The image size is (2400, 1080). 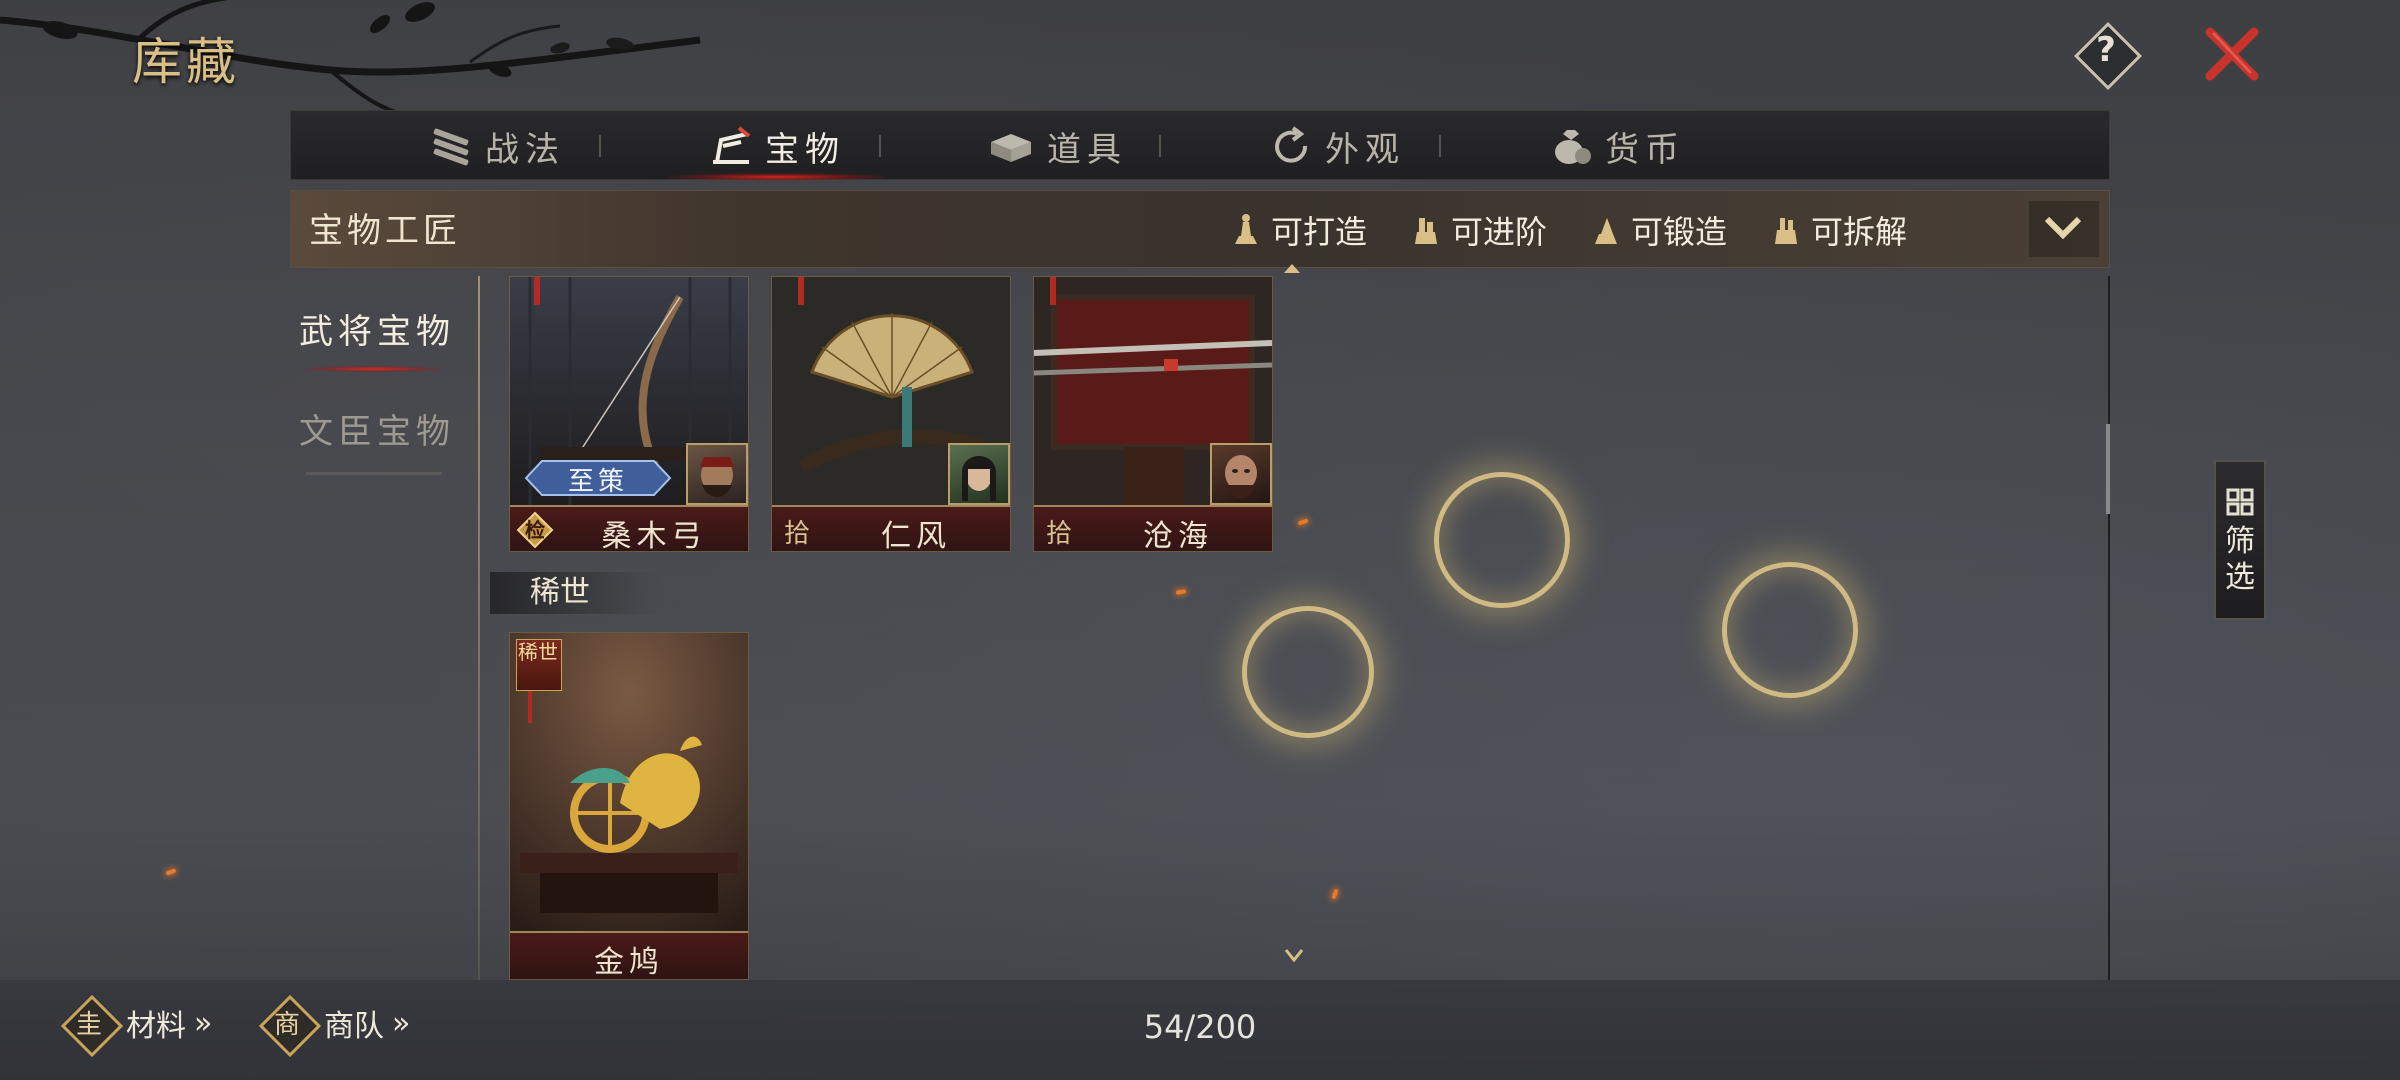 I want to click on tab-treasure: 宝物, so click(x=777, y=146).